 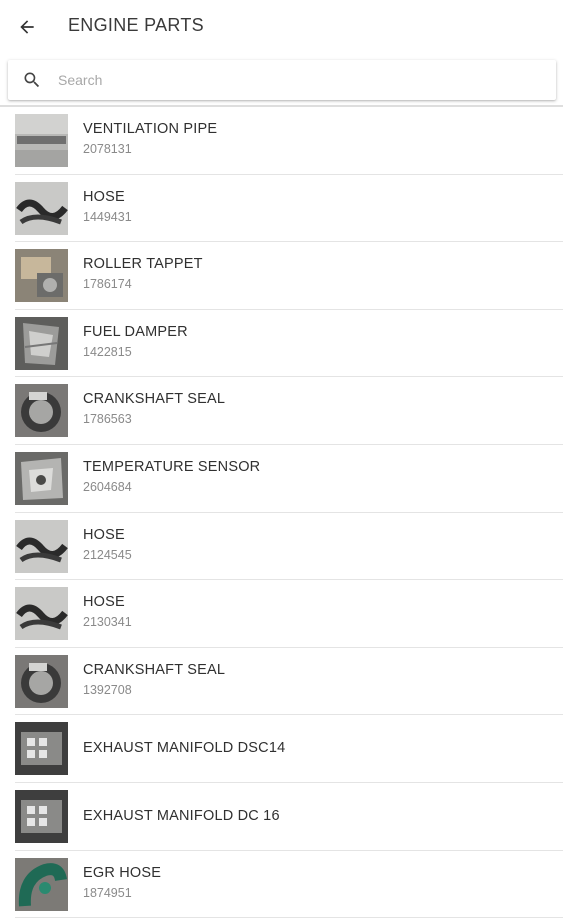 I want to click on part-info: TEMPERATURE SENSOR 2604684, so click(x=171, y=476).